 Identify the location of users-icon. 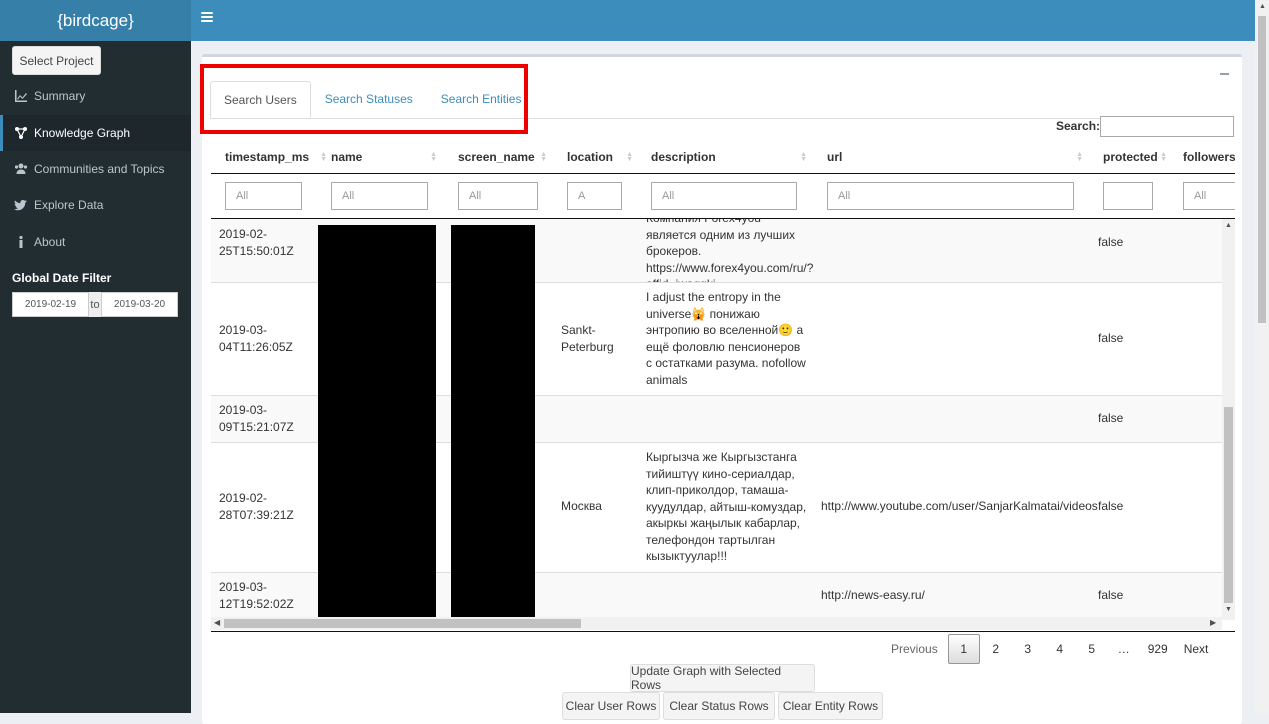
(21, 168).